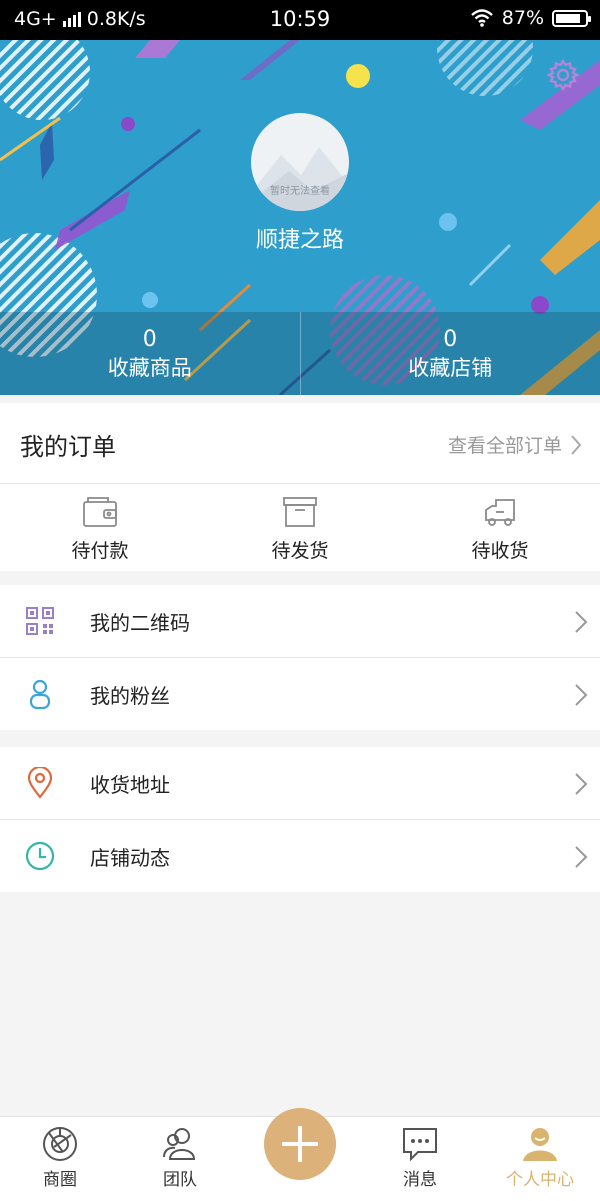 The height and width of the screenshot is (1201, 600). I want to click on tab-business-circle: 商圈, so click(60, 1159).